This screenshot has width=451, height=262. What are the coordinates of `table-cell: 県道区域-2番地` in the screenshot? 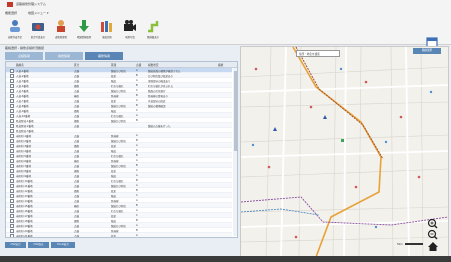 It's located at (25, 126).